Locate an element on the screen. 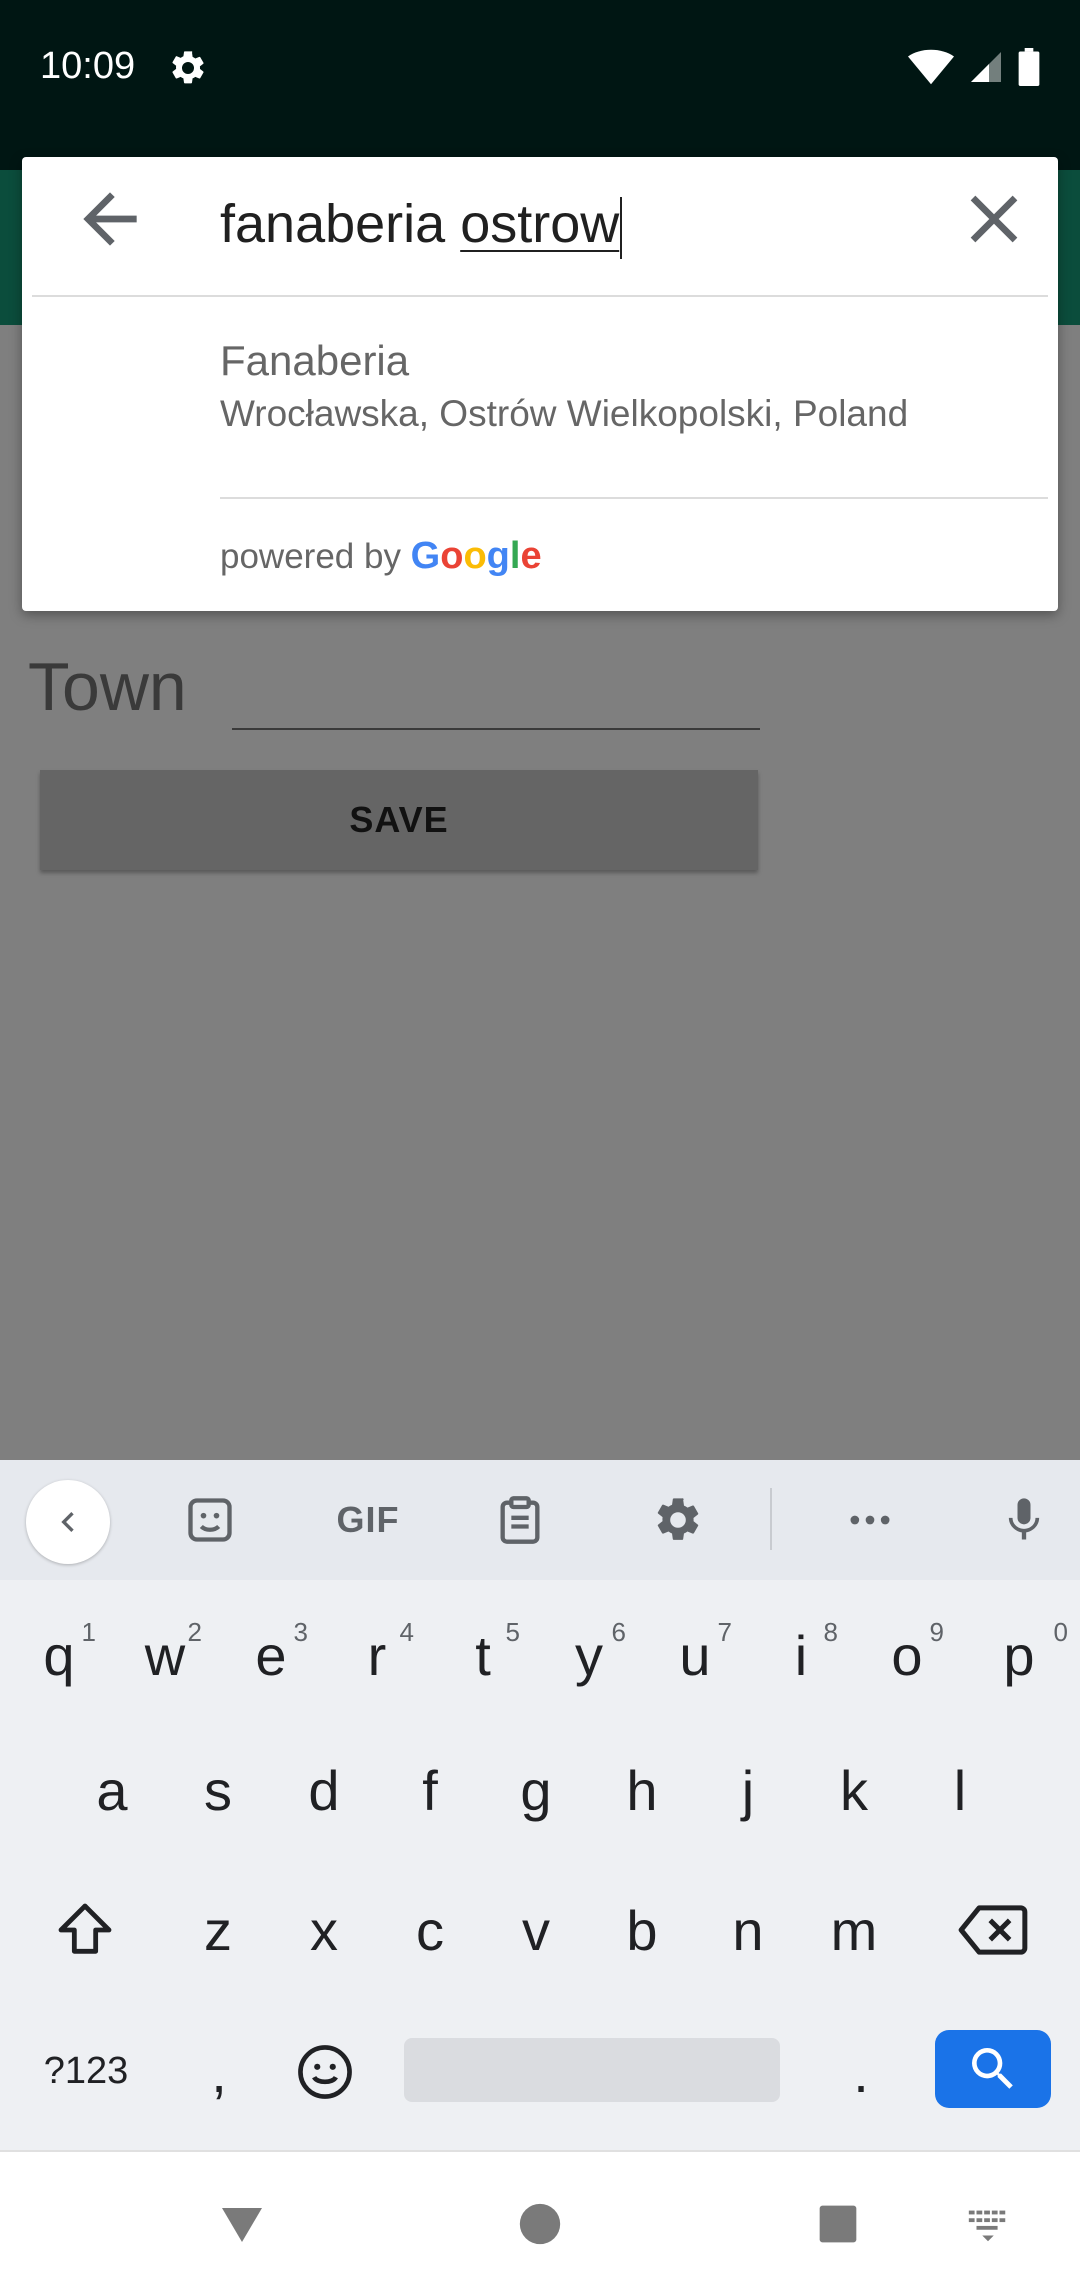  key-n: n is located at coordinates (748, 1930).